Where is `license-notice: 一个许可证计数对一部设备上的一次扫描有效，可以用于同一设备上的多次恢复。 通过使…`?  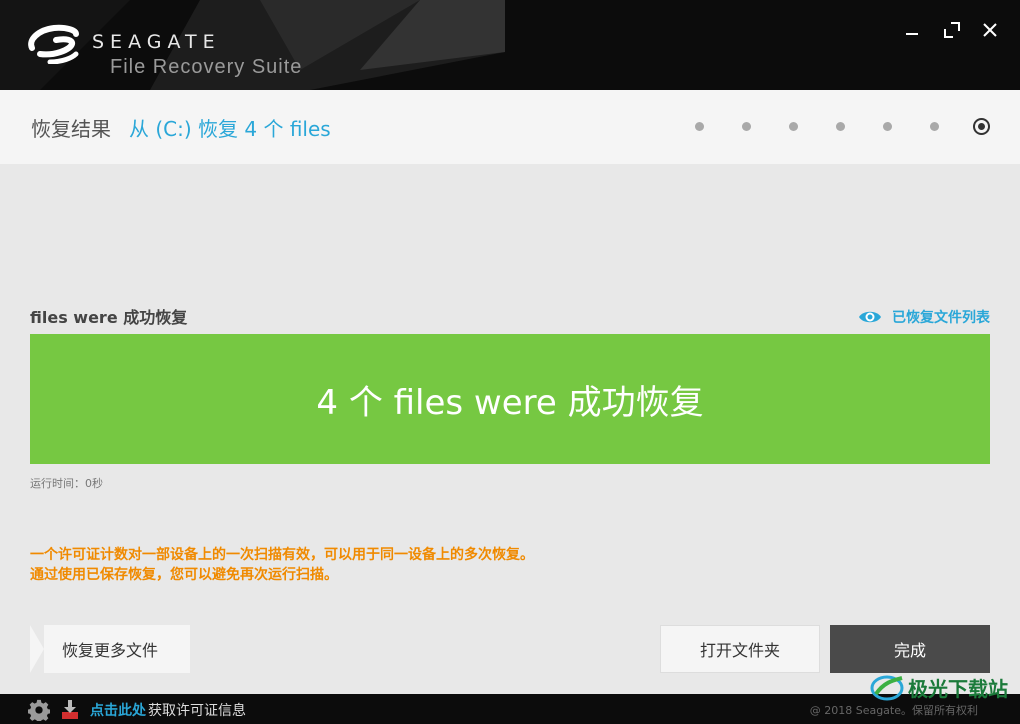 license-notice: 一个许可证计数对一部设备上的一次扫描有效，可以用于同一设备上的多次恢复。 通过使… is located at coordinates (282, 565).